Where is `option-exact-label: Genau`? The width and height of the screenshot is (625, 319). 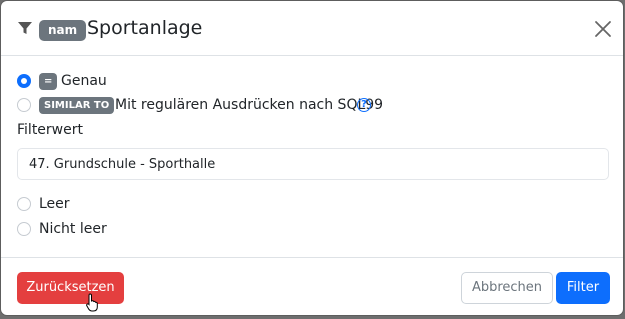 option-exact-label: Genau is located at coordinates (84, 81).